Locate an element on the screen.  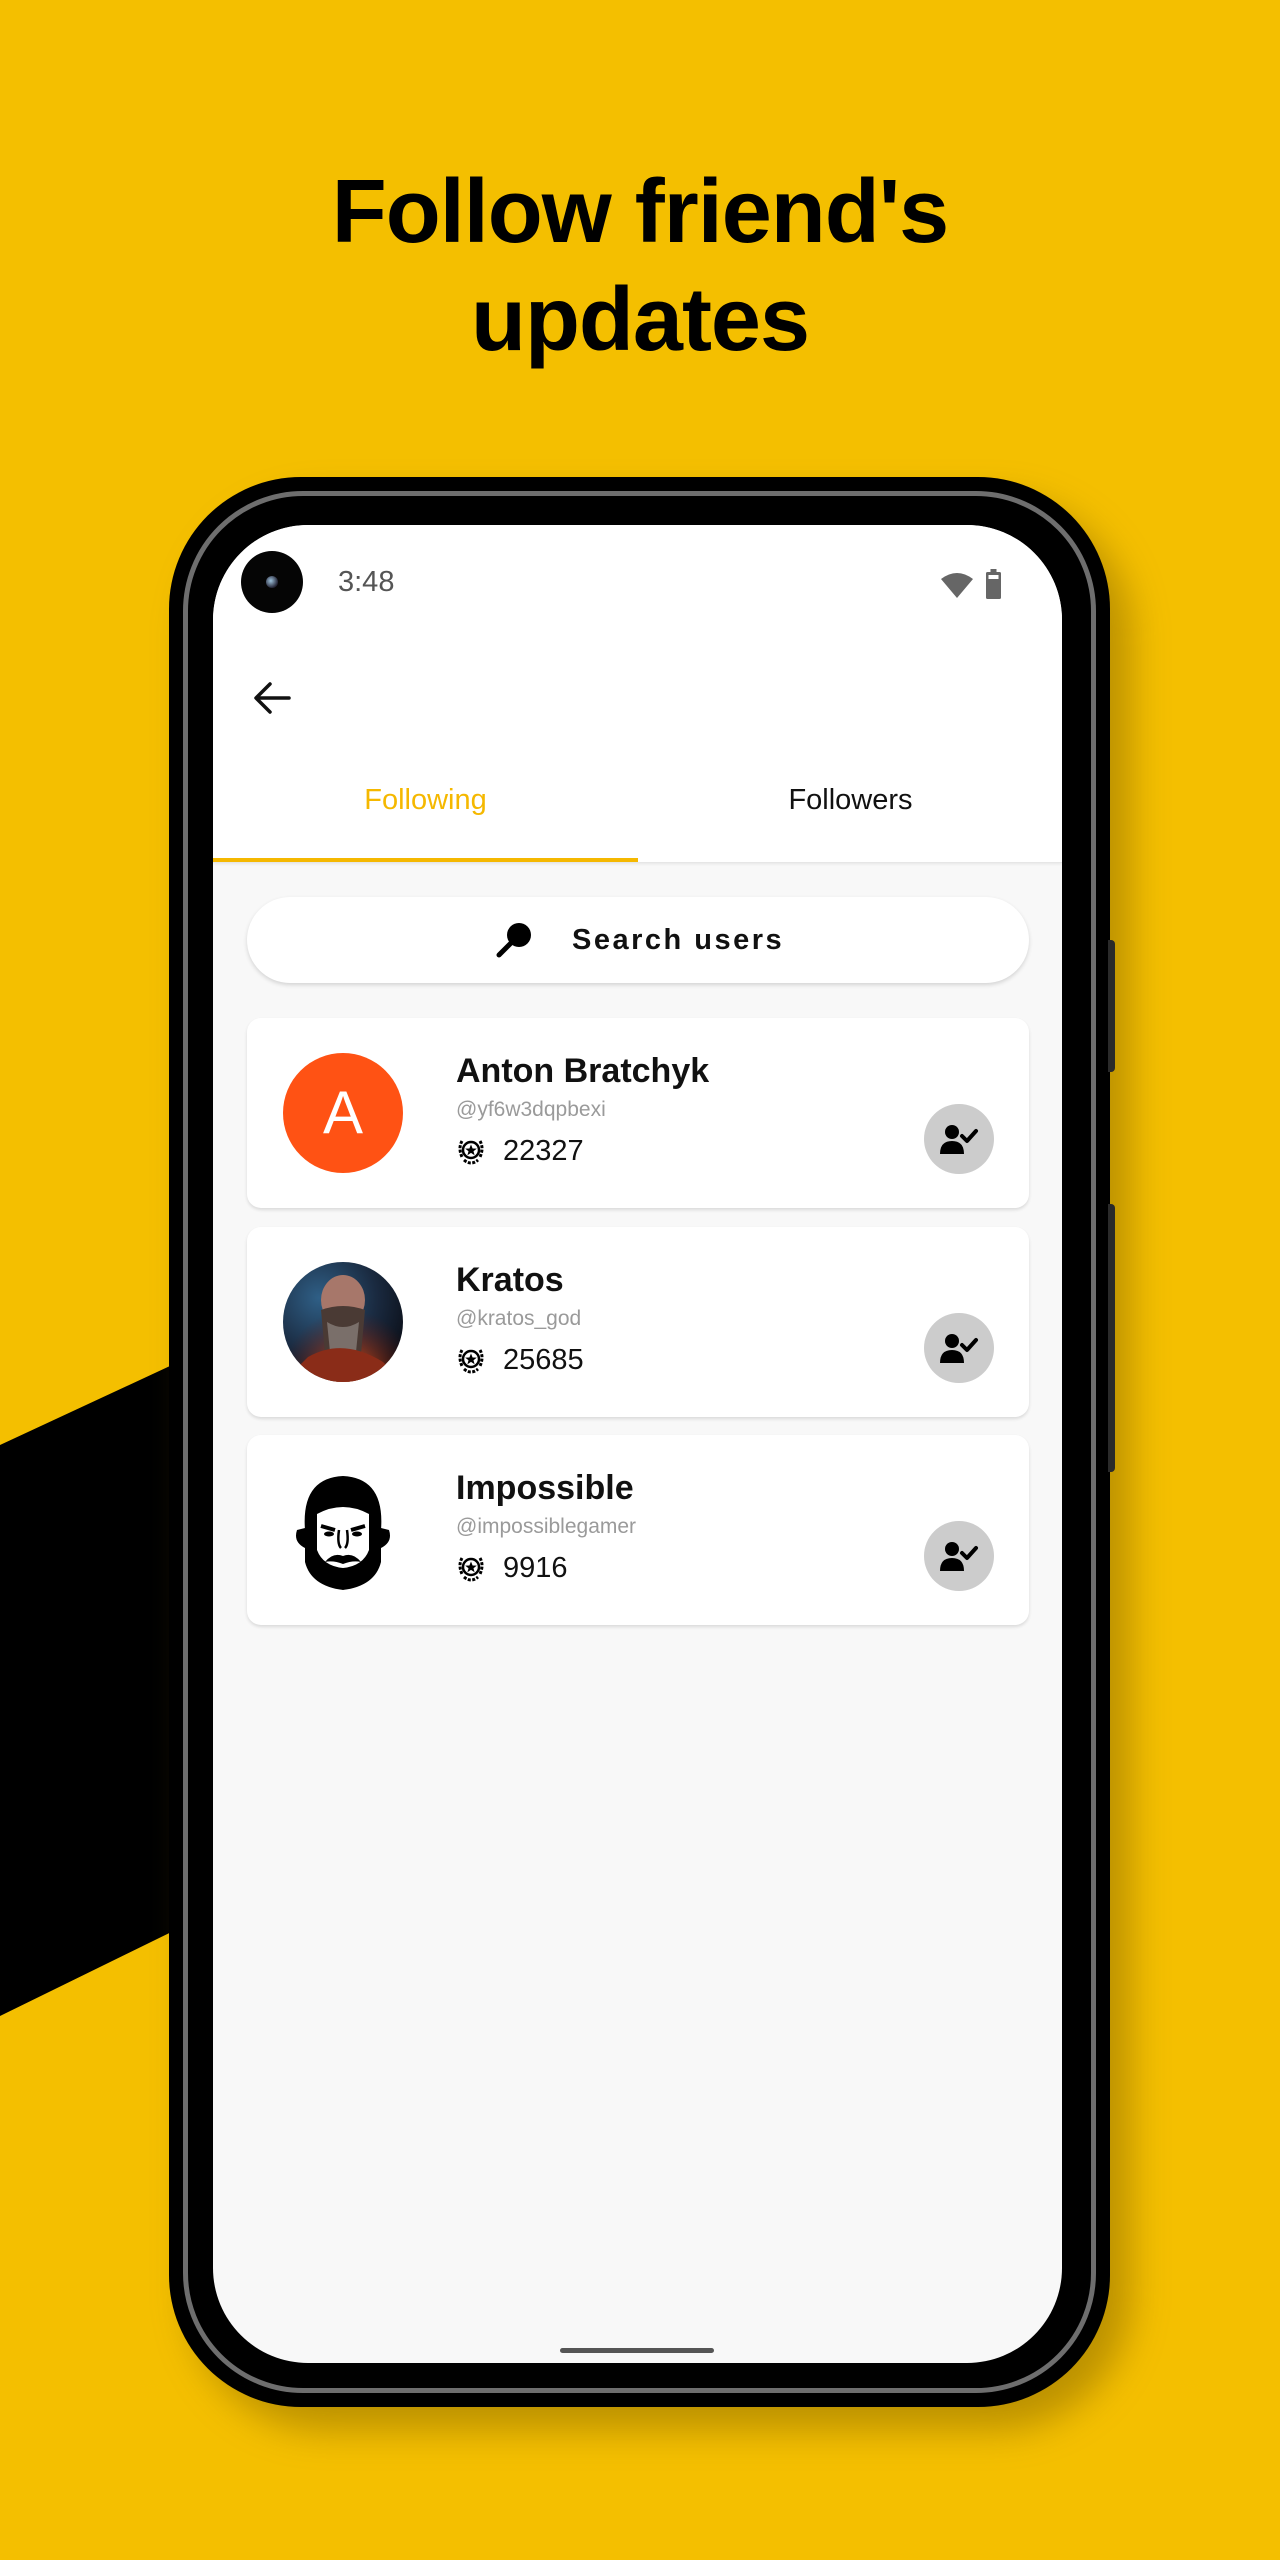
camera-lens is located at coordinates (272, 582).